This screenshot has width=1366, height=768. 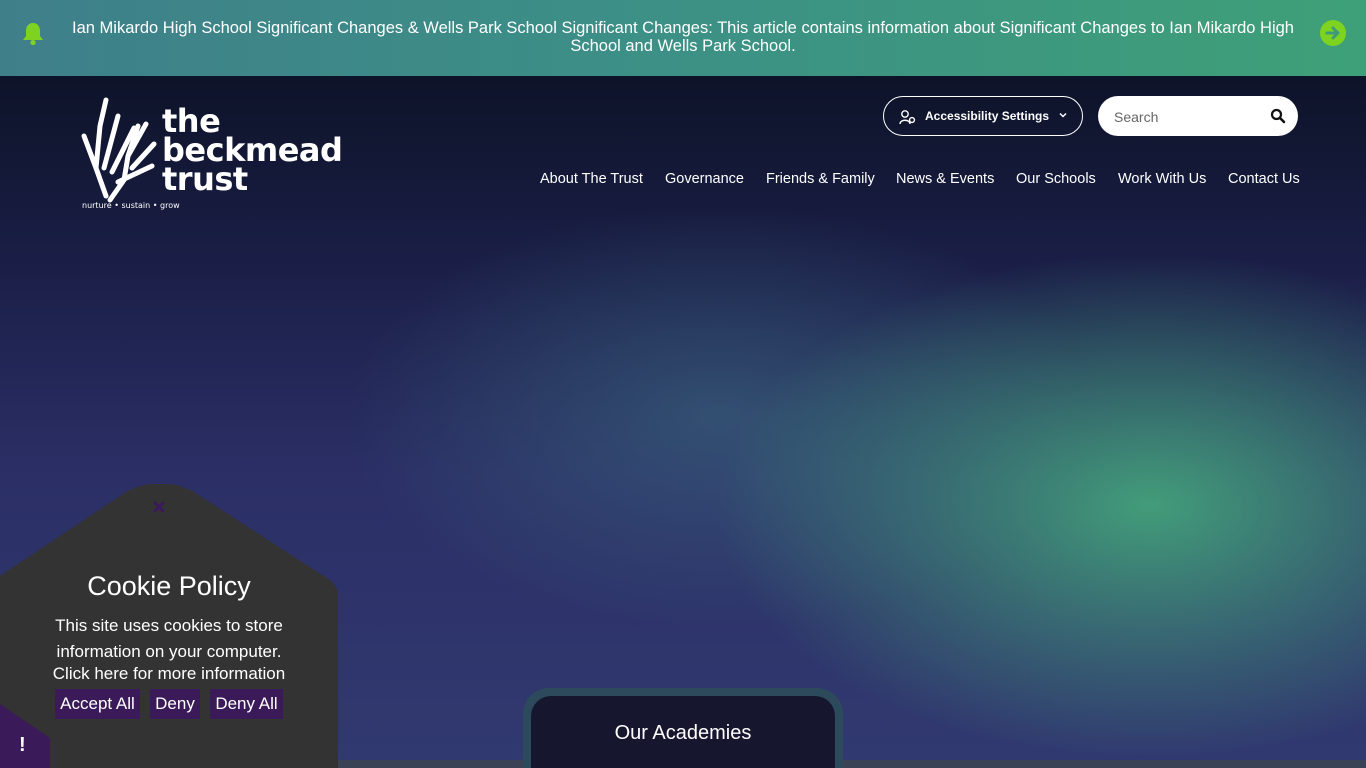 What do you see at coordinates (591, 179) in the screenshot?
I see `nav-item-about: About The Trust` at bounding box center [591, 179].